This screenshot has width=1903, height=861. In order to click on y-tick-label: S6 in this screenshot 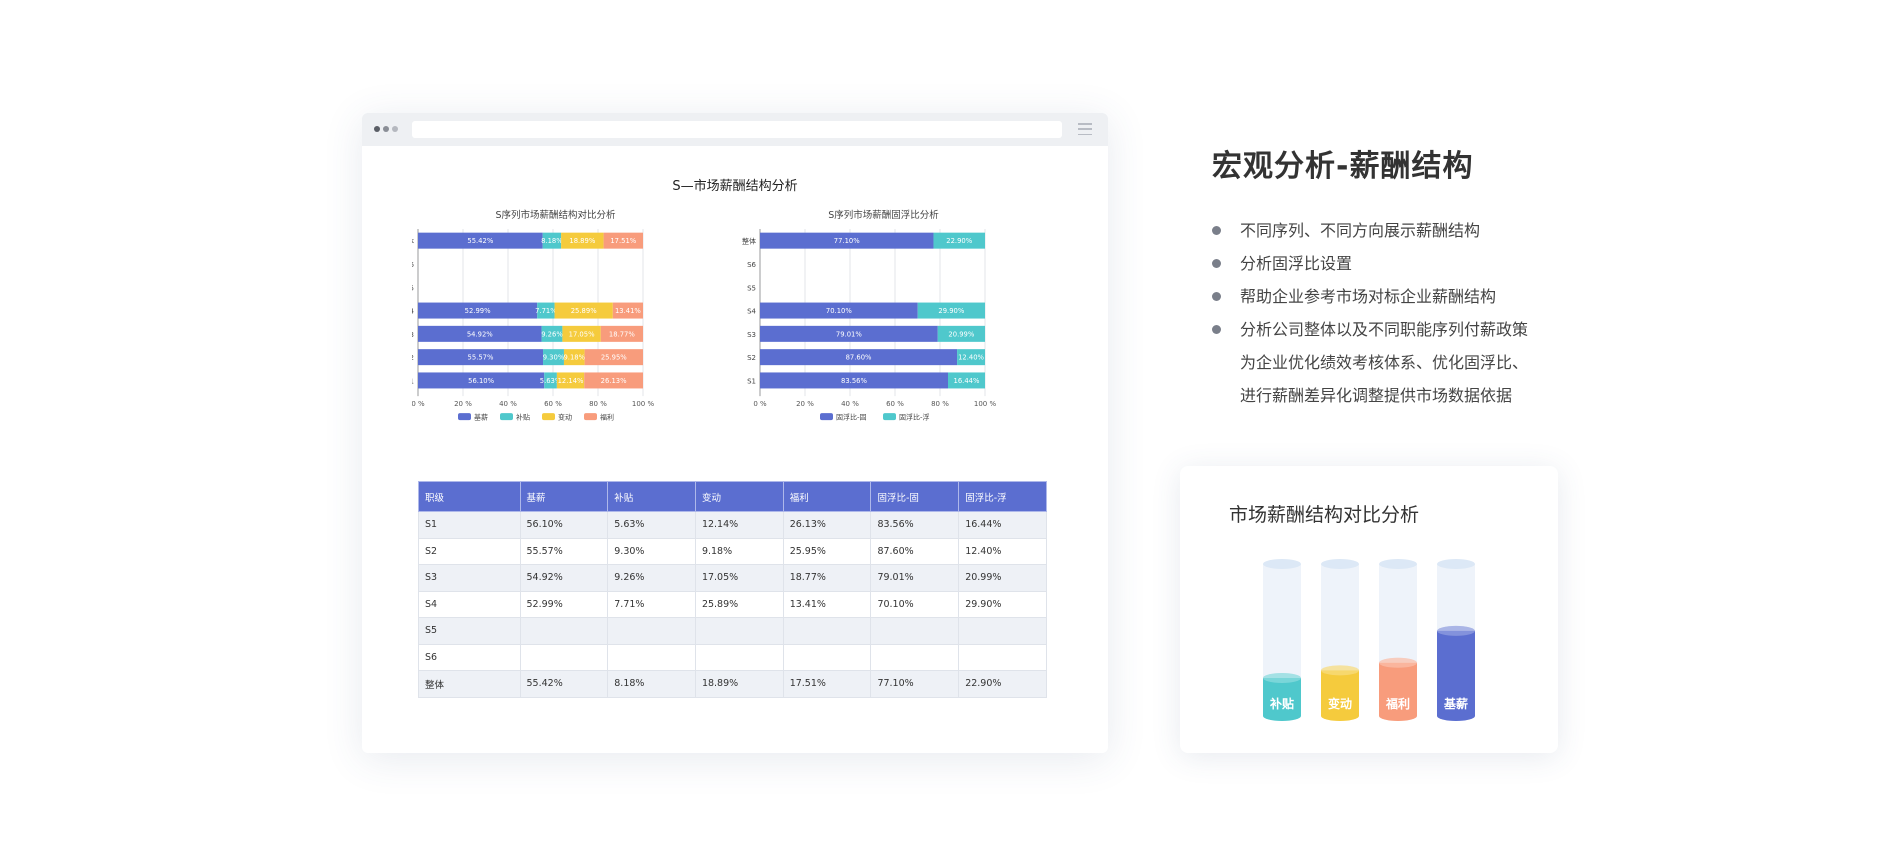, I will do `click(751, 265)`.